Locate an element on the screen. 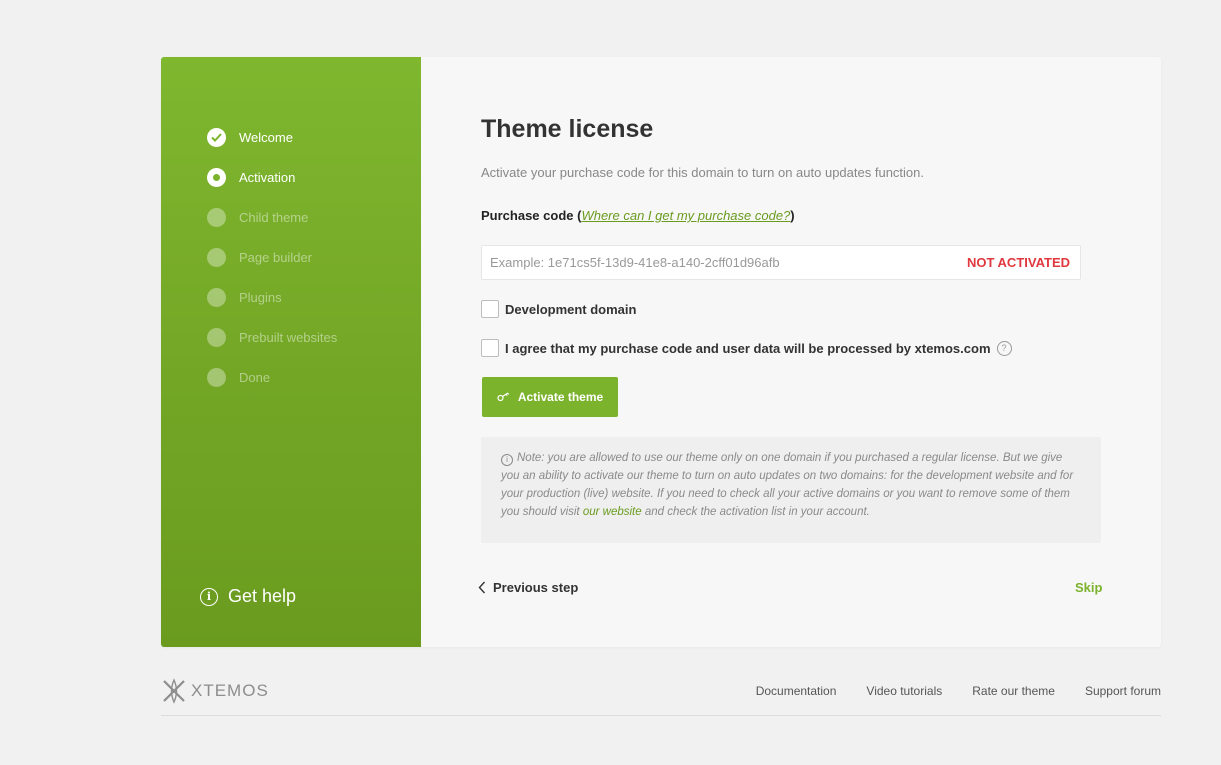 Image resolution: width=1221 pixels, height=765 pixels. our-website-link: our website is located at coordinates (612, 512).